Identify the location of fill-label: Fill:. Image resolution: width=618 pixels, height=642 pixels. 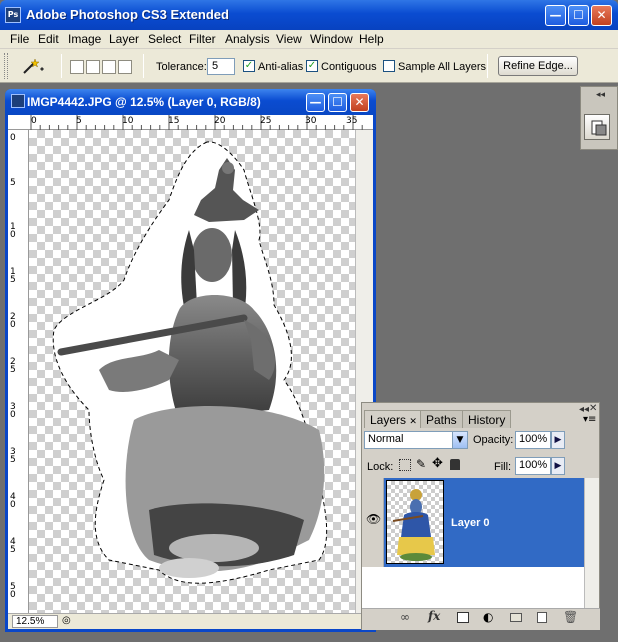
(503, 467).